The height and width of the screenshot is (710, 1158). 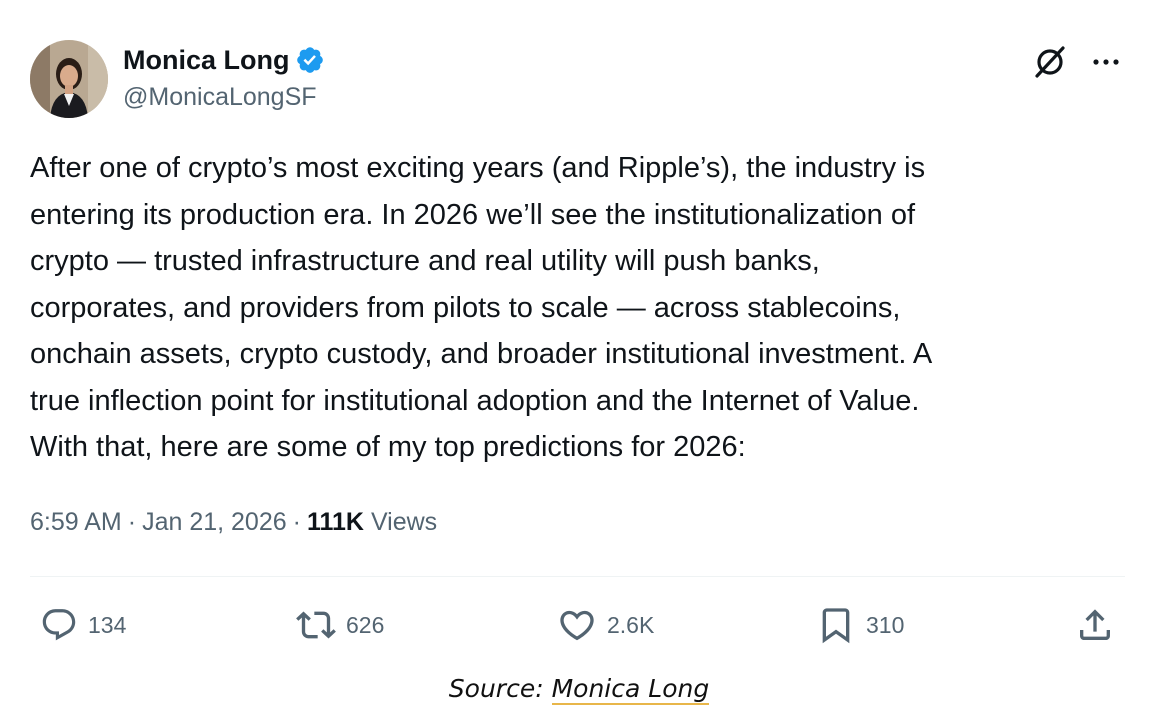 I want to click on share-icon, so click(x=1095, y=624).